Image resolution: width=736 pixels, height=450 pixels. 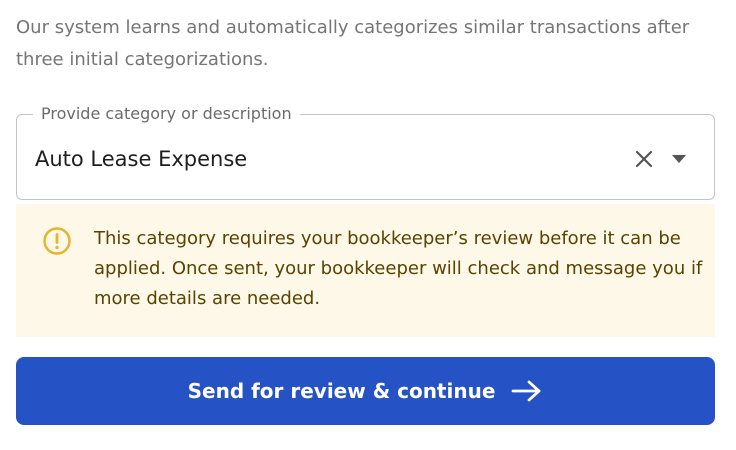 I want to click on close-icon, so click(x=644, y=159).